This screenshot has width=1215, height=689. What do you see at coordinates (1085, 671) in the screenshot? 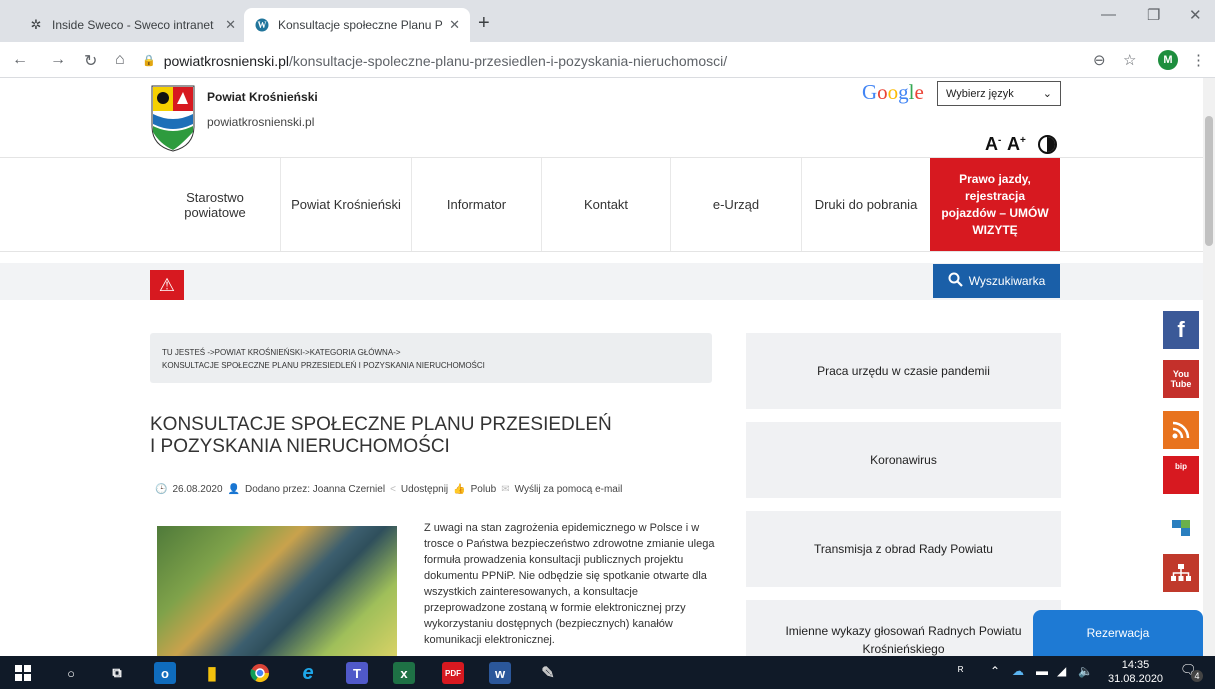
I see `volume-icon: 🔈` at bounding box center [1085, 671].